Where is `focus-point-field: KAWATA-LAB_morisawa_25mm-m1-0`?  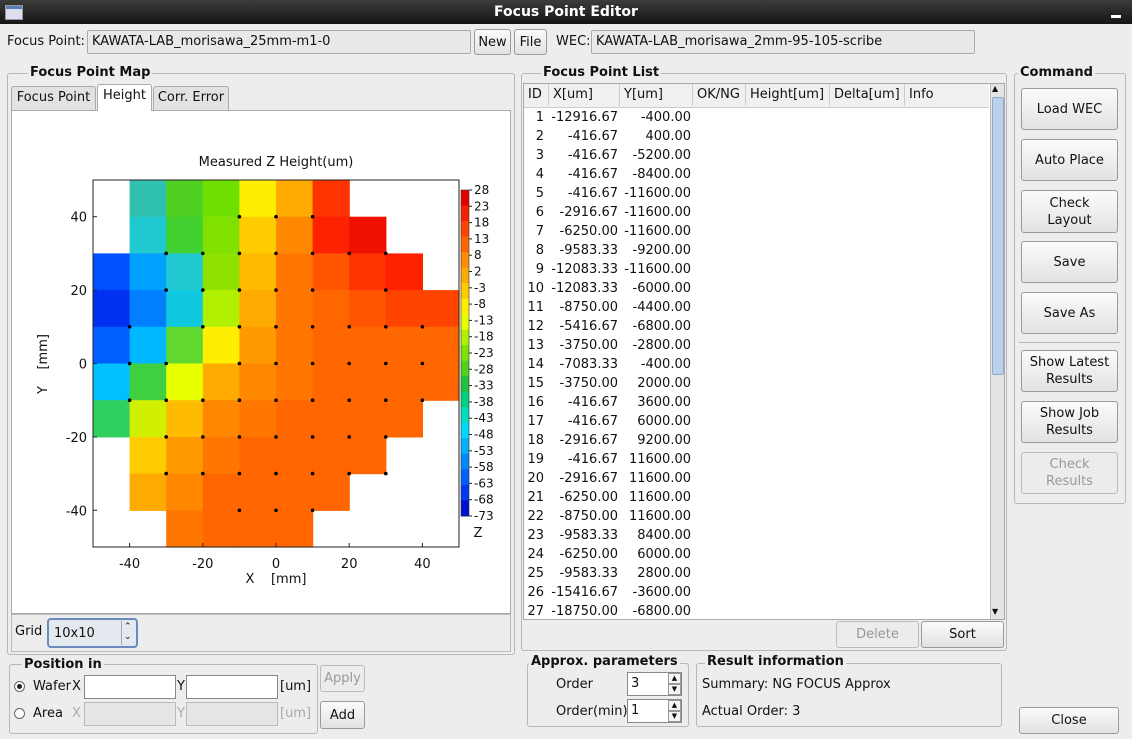 focus-point-field: KAWATA-LAB_morisawa_25mm-m1-0 is located at coordinates (279, 42).